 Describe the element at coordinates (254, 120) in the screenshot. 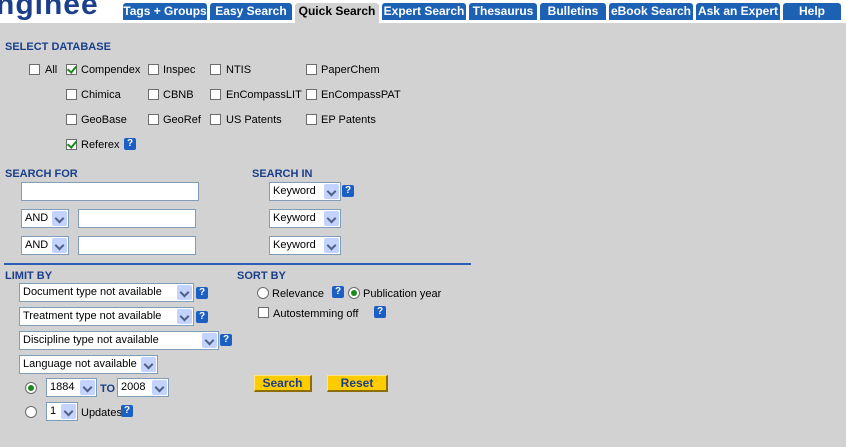

I see `label-us-patents: US Patents` at that location.